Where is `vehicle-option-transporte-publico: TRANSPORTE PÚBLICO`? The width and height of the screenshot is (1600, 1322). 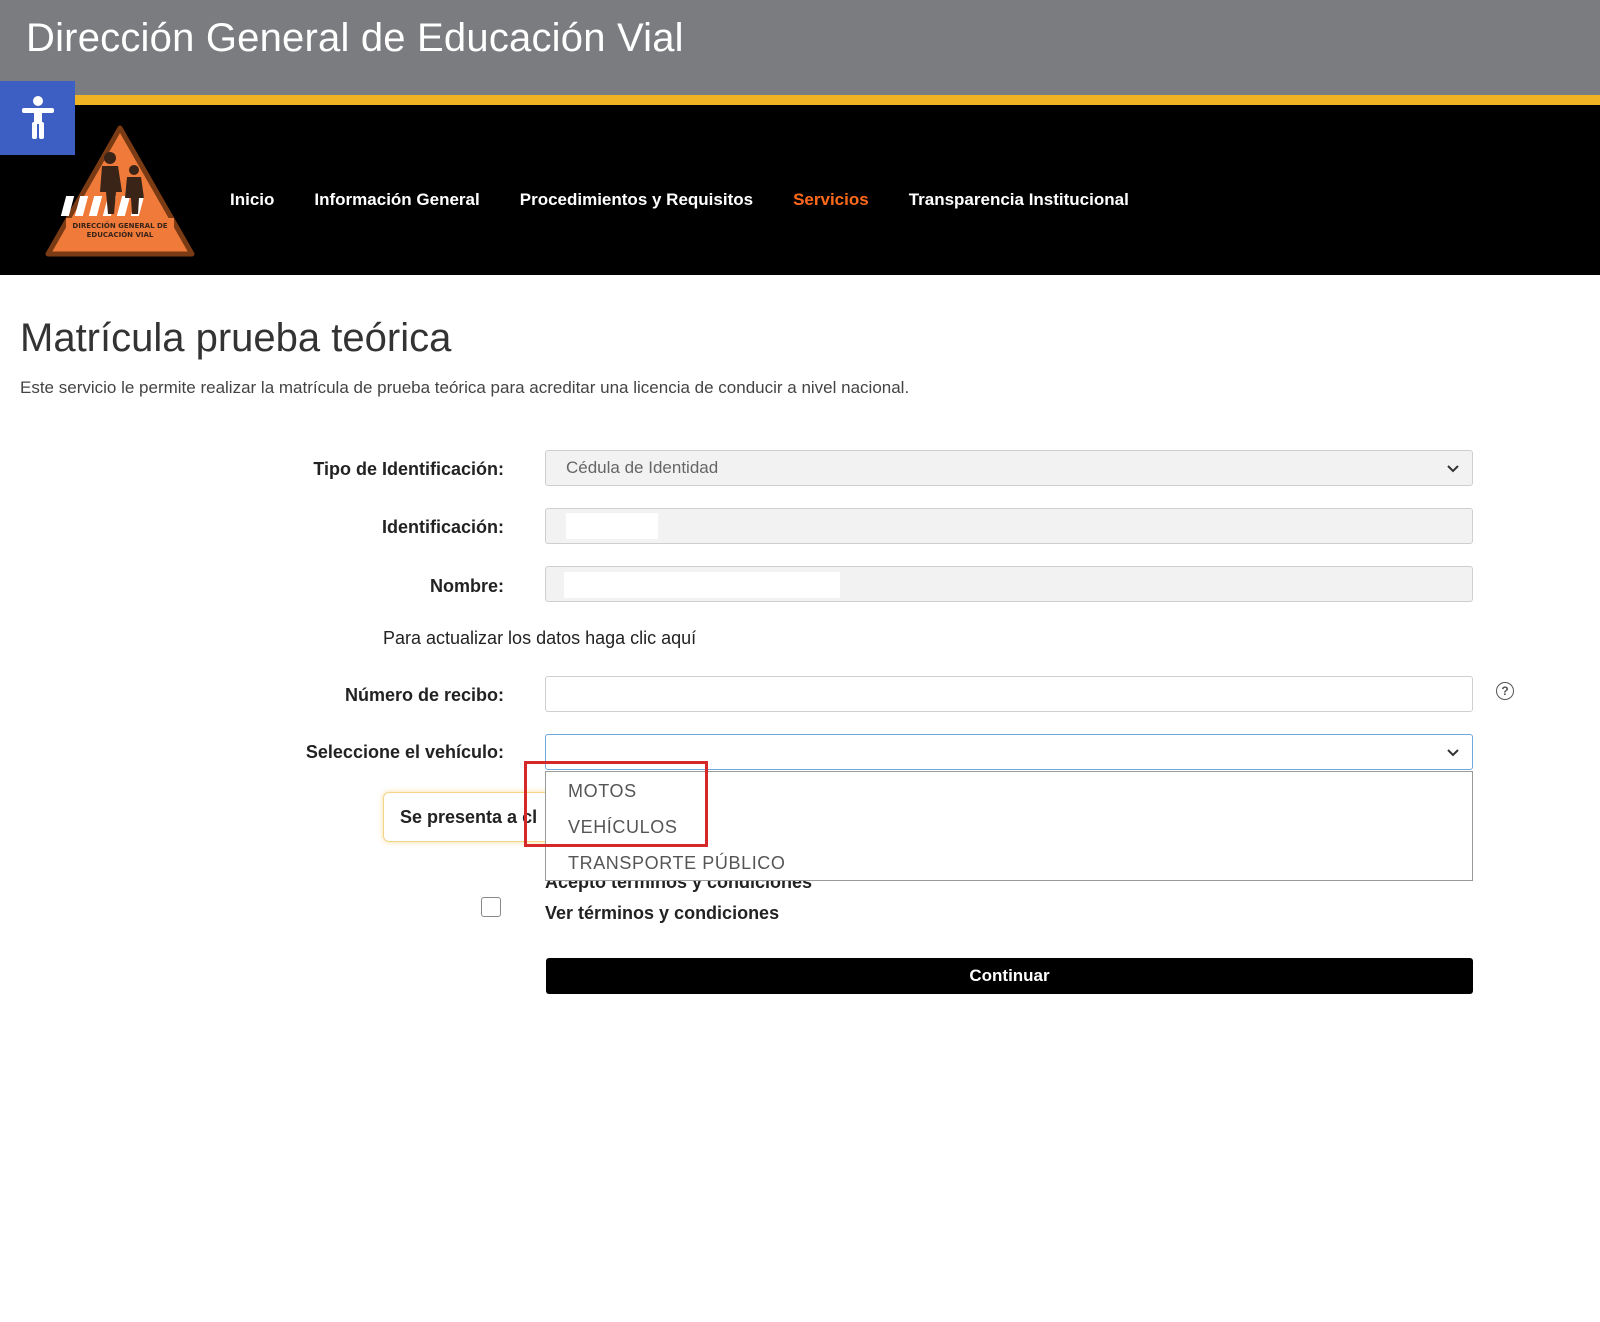
vehicle-option-transporte-publico: TRANSPORTE PÚBLICO is located at coordinates (677, 863).